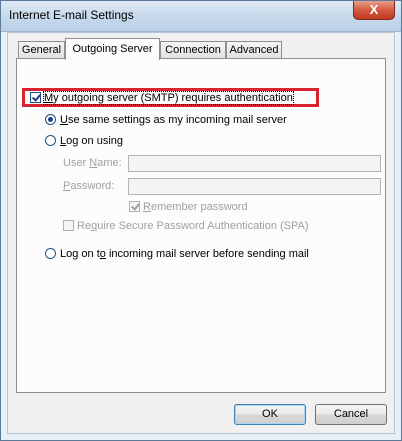 The width and height of the screenshot is (402, 441). What do you see at coordinates (89, 186) in the screenshot?
I see `password-label: Password:` at bounding box center [89, 186].